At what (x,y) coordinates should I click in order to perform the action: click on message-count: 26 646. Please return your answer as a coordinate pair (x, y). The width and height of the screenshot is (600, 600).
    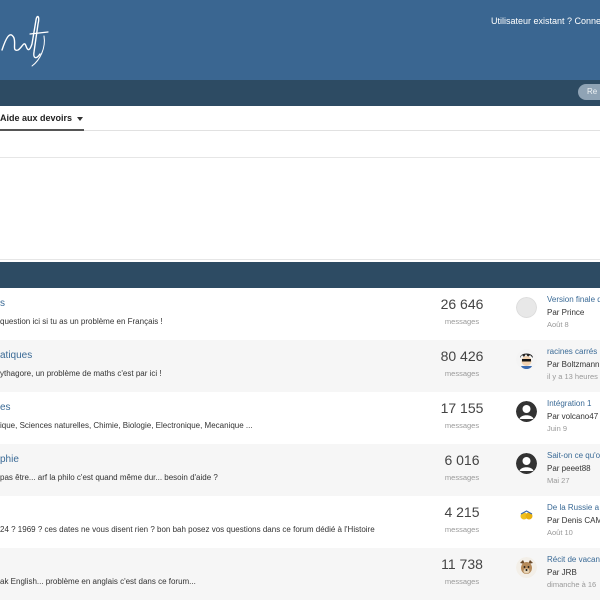
    Looking at the image, I should click on (462, 304).